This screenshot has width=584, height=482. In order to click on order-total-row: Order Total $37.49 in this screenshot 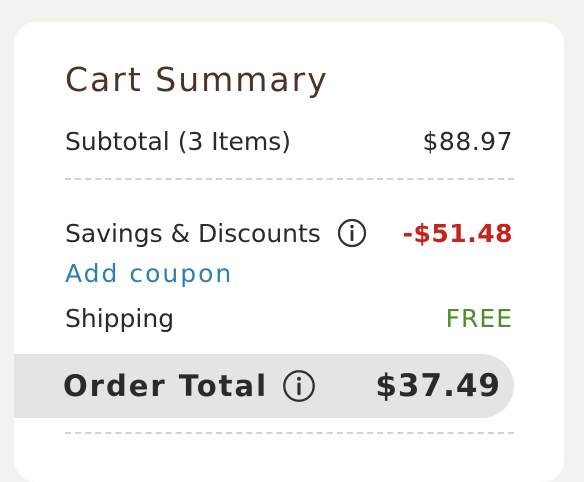, I will do `click(282, 386)`.